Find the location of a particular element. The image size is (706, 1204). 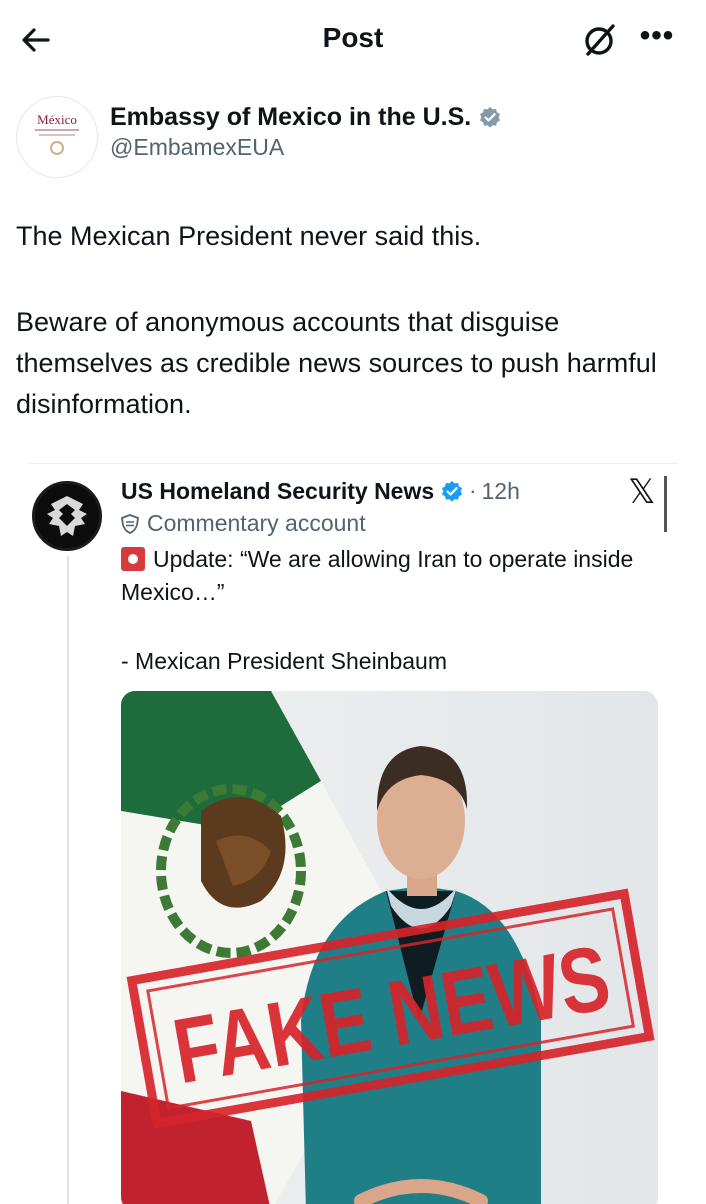

scrollbar is located at coordinates (665, 504).